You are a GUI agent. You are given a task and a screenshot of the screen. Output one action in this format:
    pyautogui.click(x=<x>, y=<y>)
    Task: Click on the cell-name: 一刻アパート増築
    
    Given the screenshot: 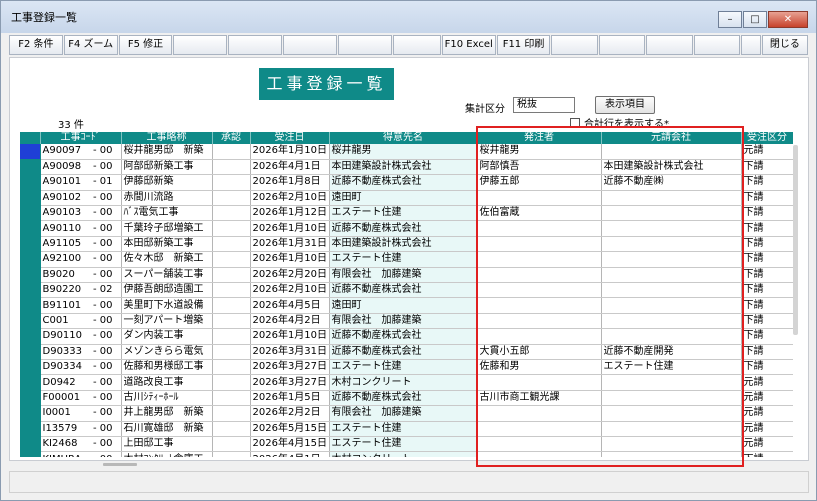 What is the action you would take?
    pyautogui.click(x=167, y=321)
    